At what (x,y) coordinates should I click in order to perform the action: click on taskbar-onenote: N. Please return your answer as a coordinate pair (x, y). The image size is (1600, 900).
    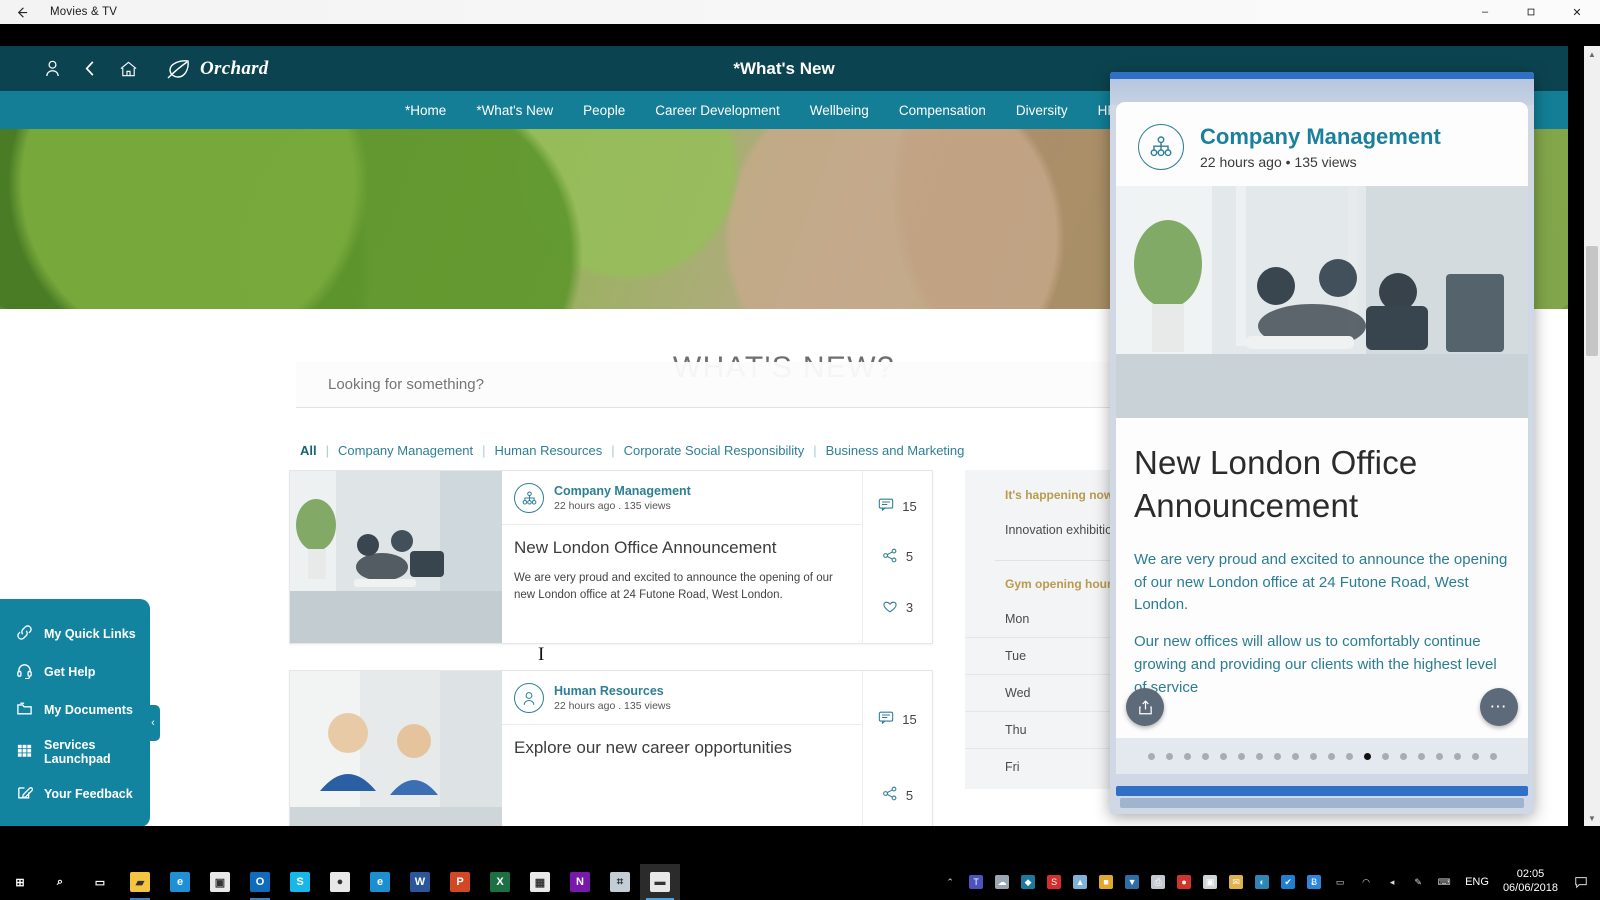
    Looking at the image, I should click on (580, 882).